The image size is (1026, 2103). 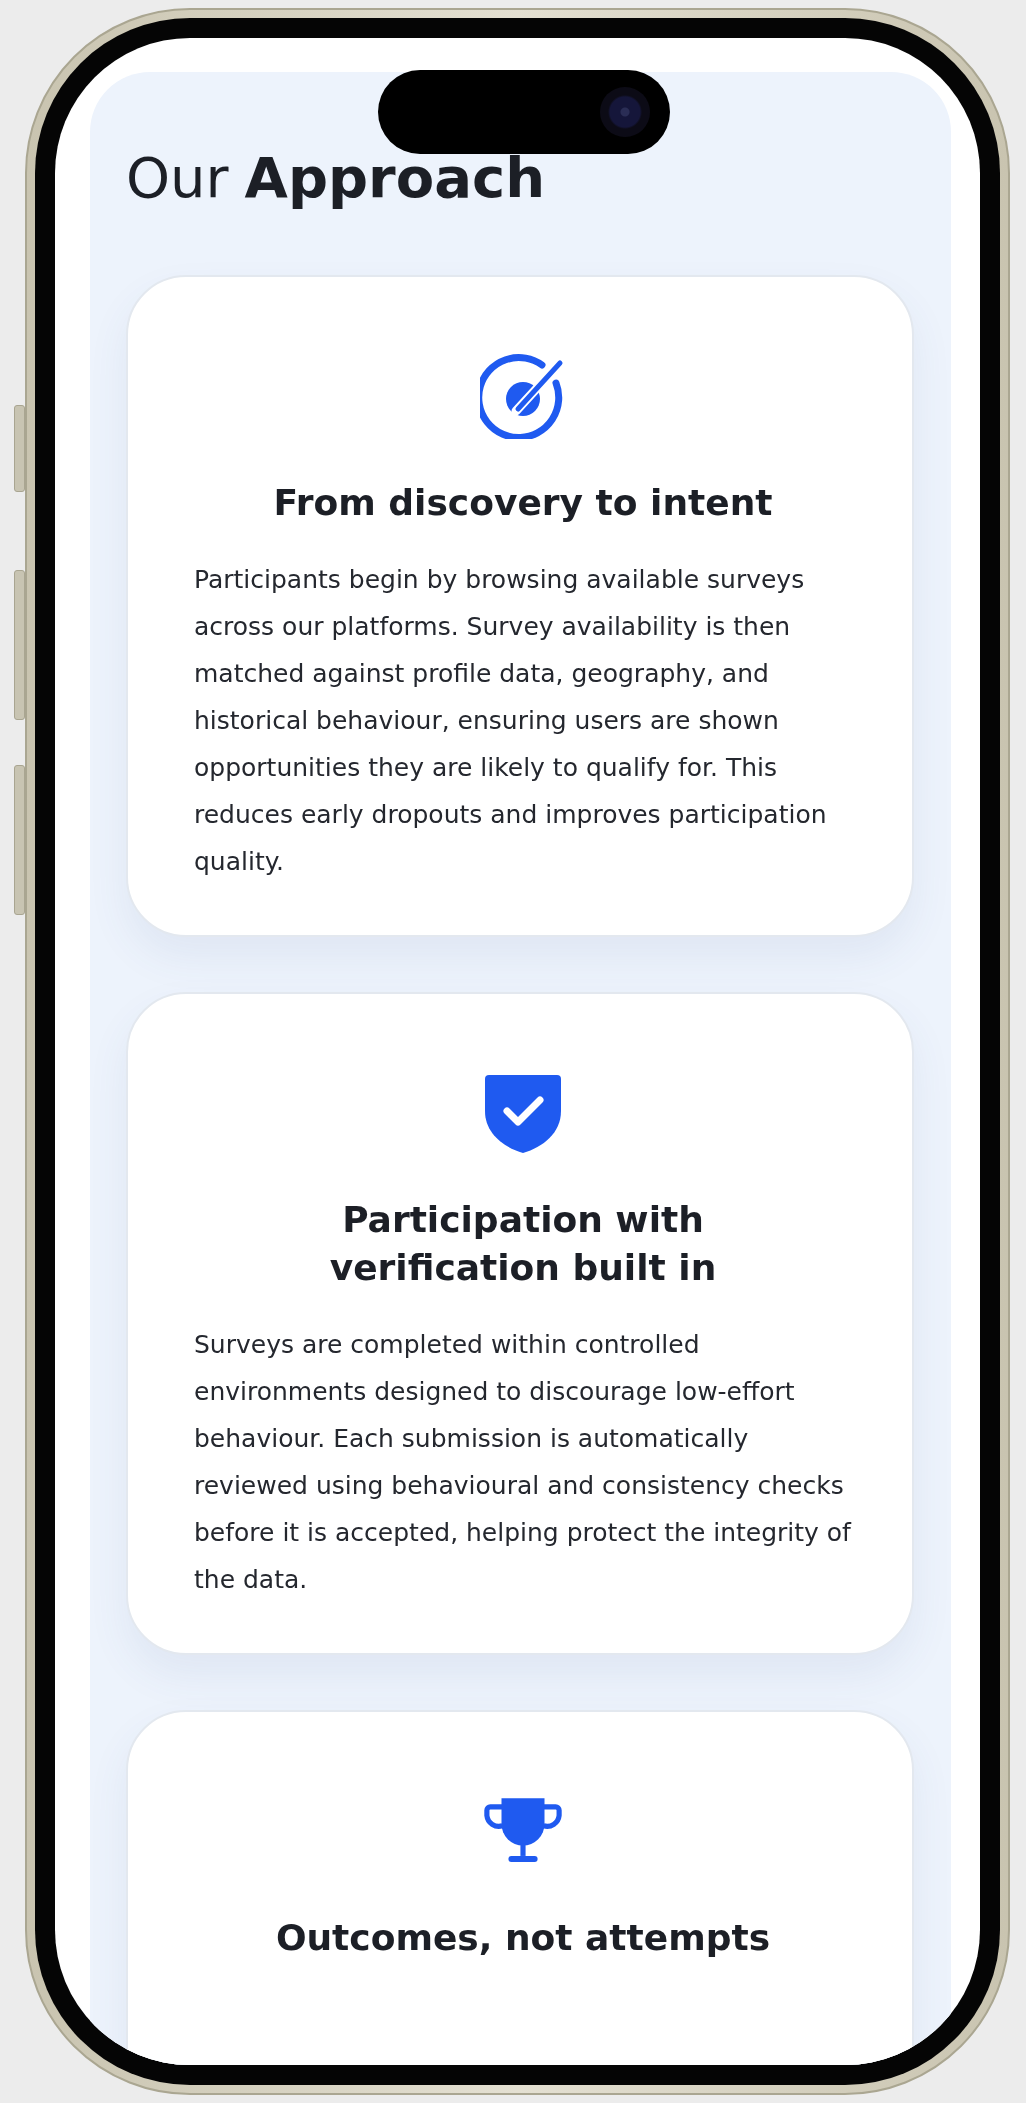 What do you see at coordinates (625, 112) in the screenshot?
I see `camera-icon` at bounding box center [625, 112].